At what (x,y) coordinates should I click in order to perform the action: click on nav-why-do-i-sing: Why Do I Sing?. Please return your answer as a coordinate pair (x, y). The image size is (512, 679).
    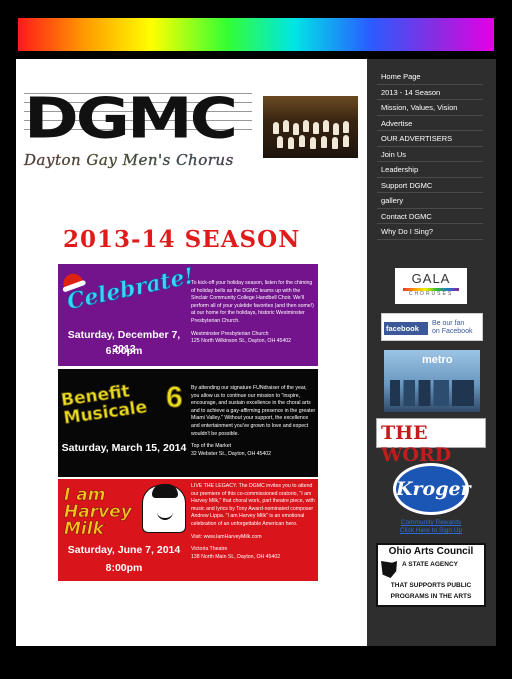
    Looking at the image, I should click on (430, 232).